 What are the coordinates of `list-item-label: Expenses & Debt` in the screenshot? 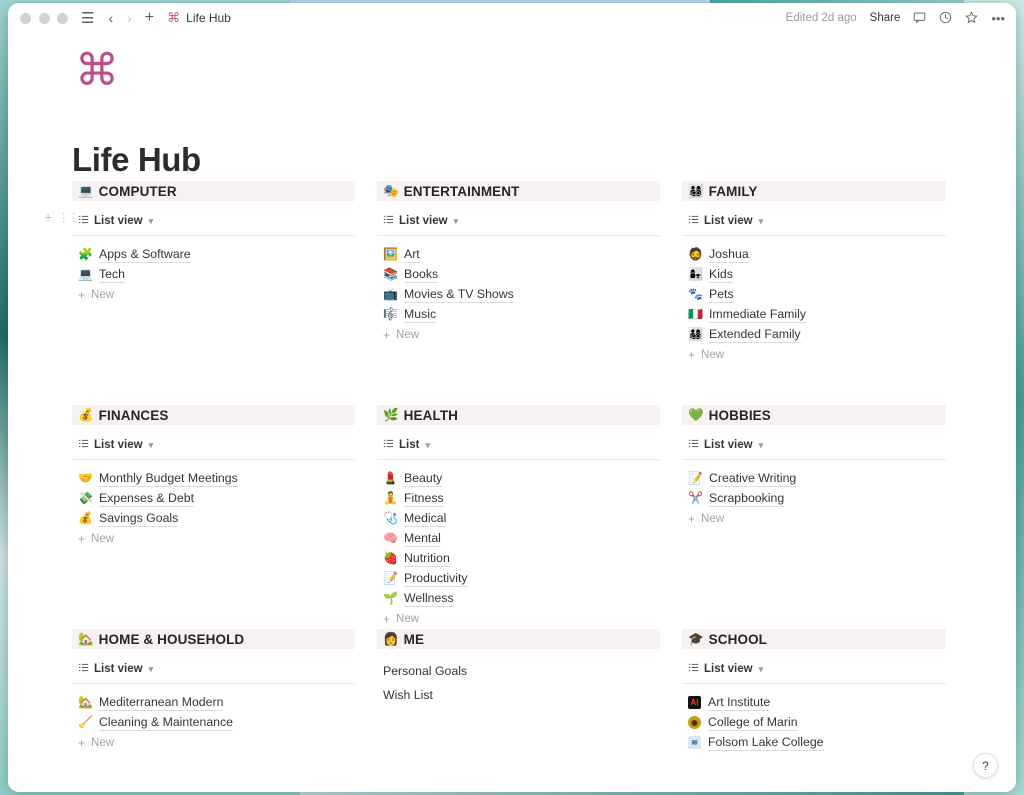 It's located at (147, 498).